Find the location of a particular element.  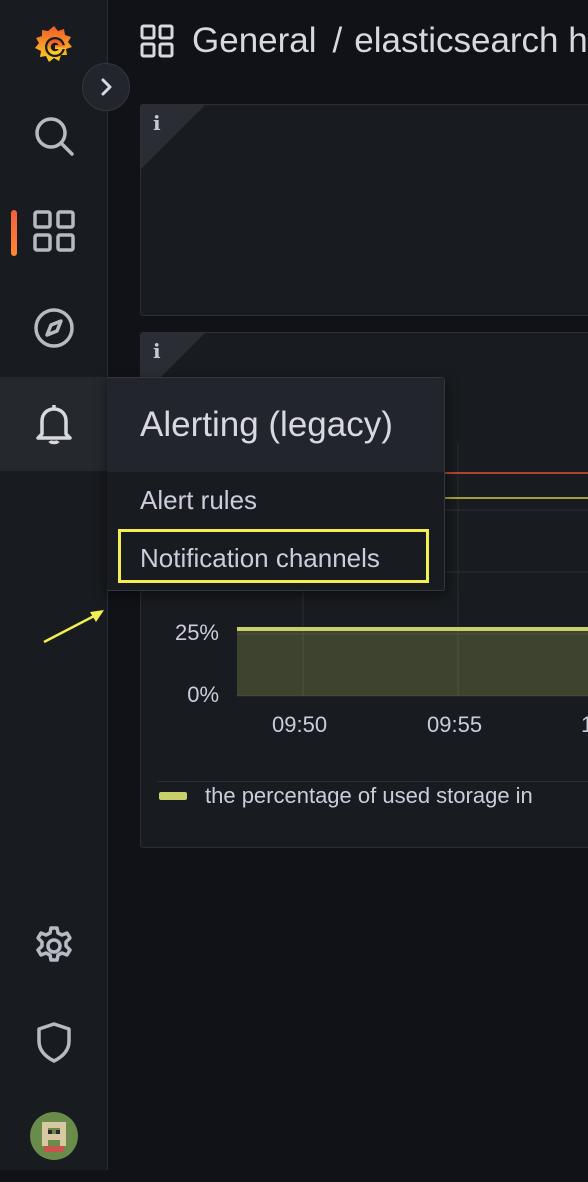

x-tick-label: 09:50 is located at coordinates (300, 724).